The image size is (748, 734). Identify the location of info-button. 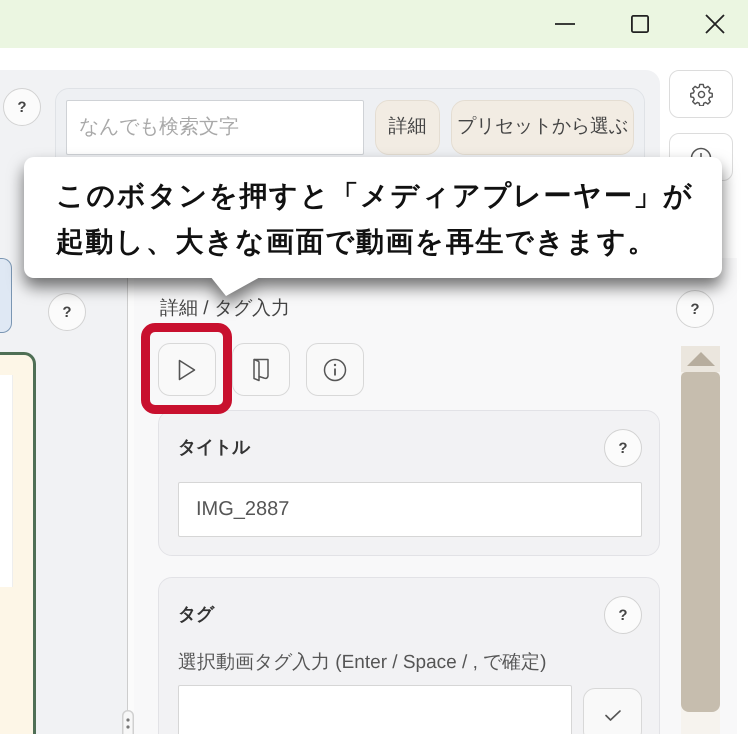
(335, 369).